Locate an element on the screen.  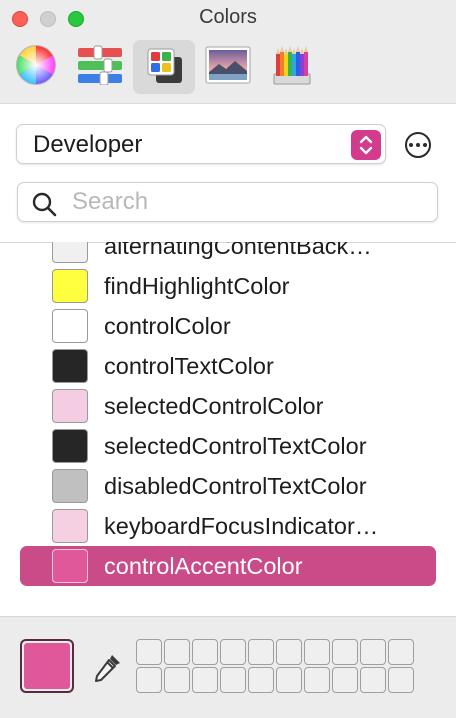
list-item: selectedControlColor is located at coordinates (228, 406).